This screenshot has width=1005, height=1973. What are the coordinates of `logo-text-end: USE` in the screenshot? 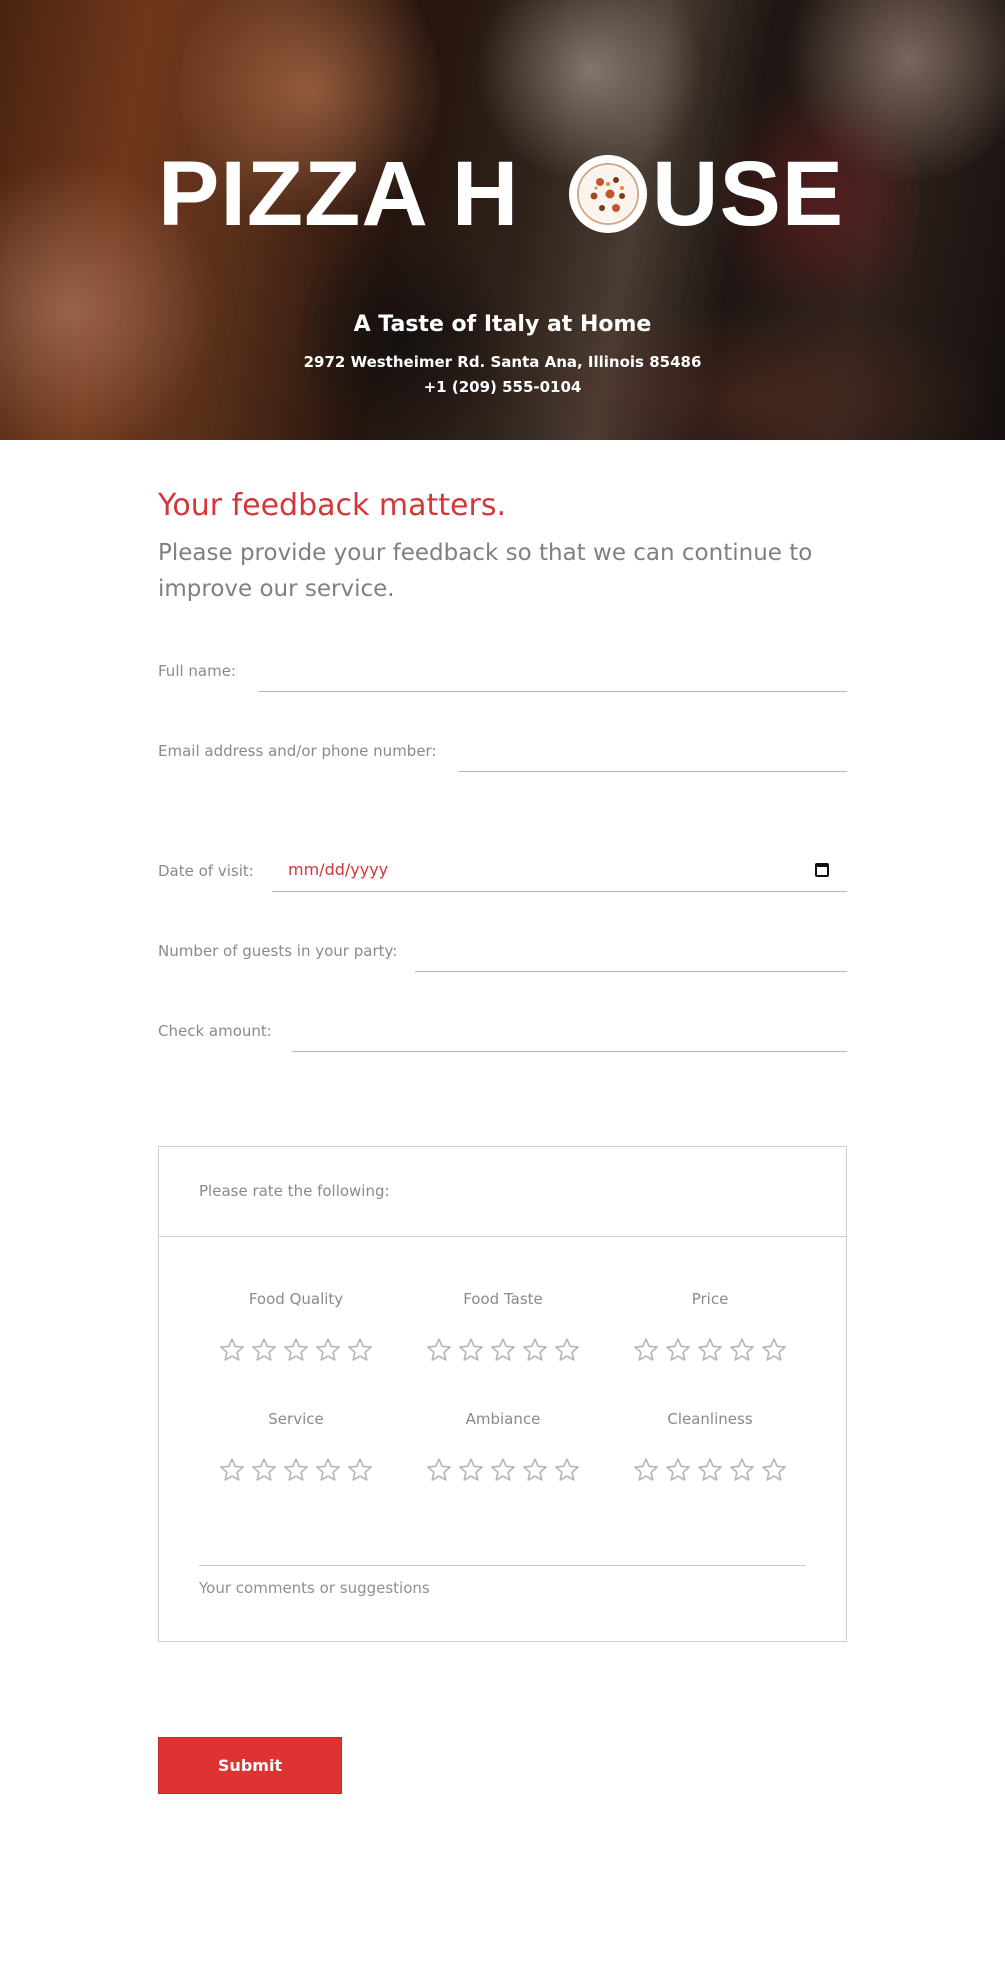 It's located at (748, 194).